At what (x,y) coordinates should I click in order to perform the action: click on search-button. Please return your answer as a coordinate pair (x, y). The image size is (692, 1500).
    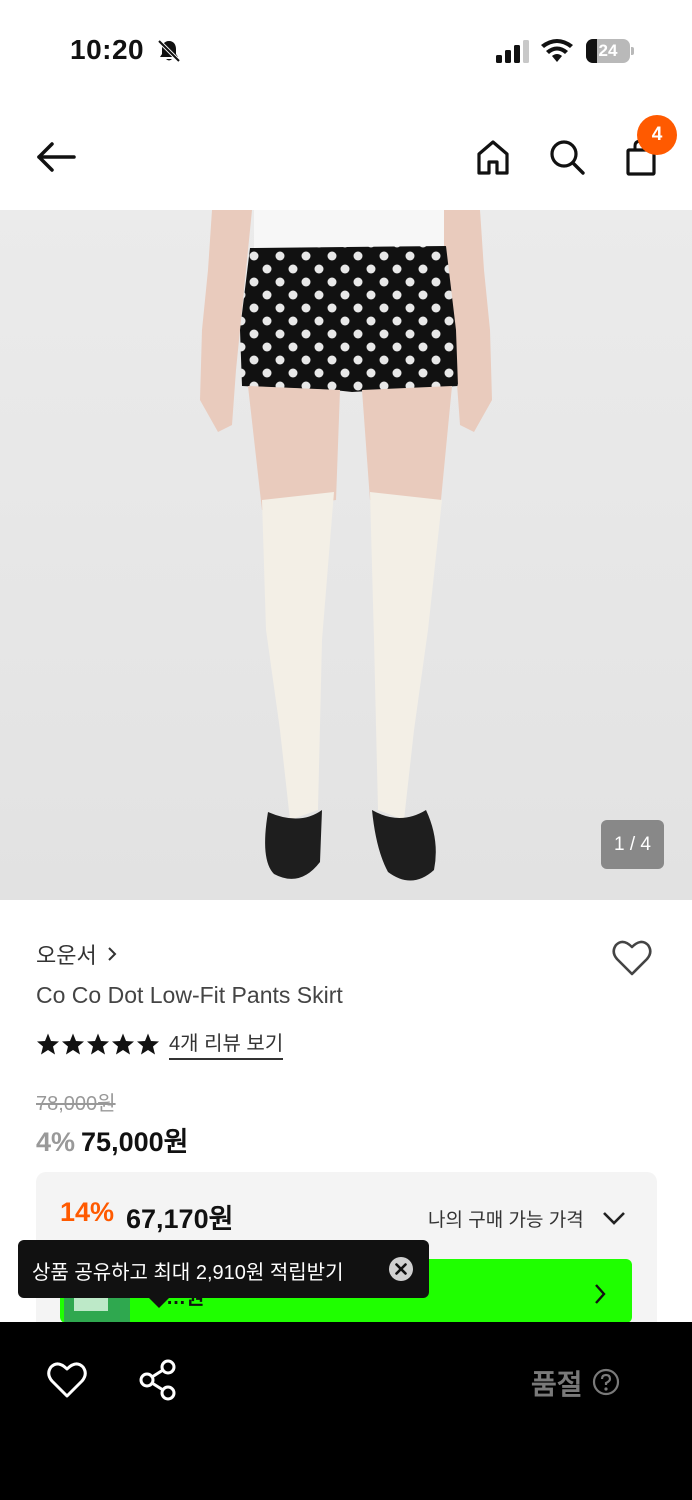
    Looking at the image, I should click on (567, 157).